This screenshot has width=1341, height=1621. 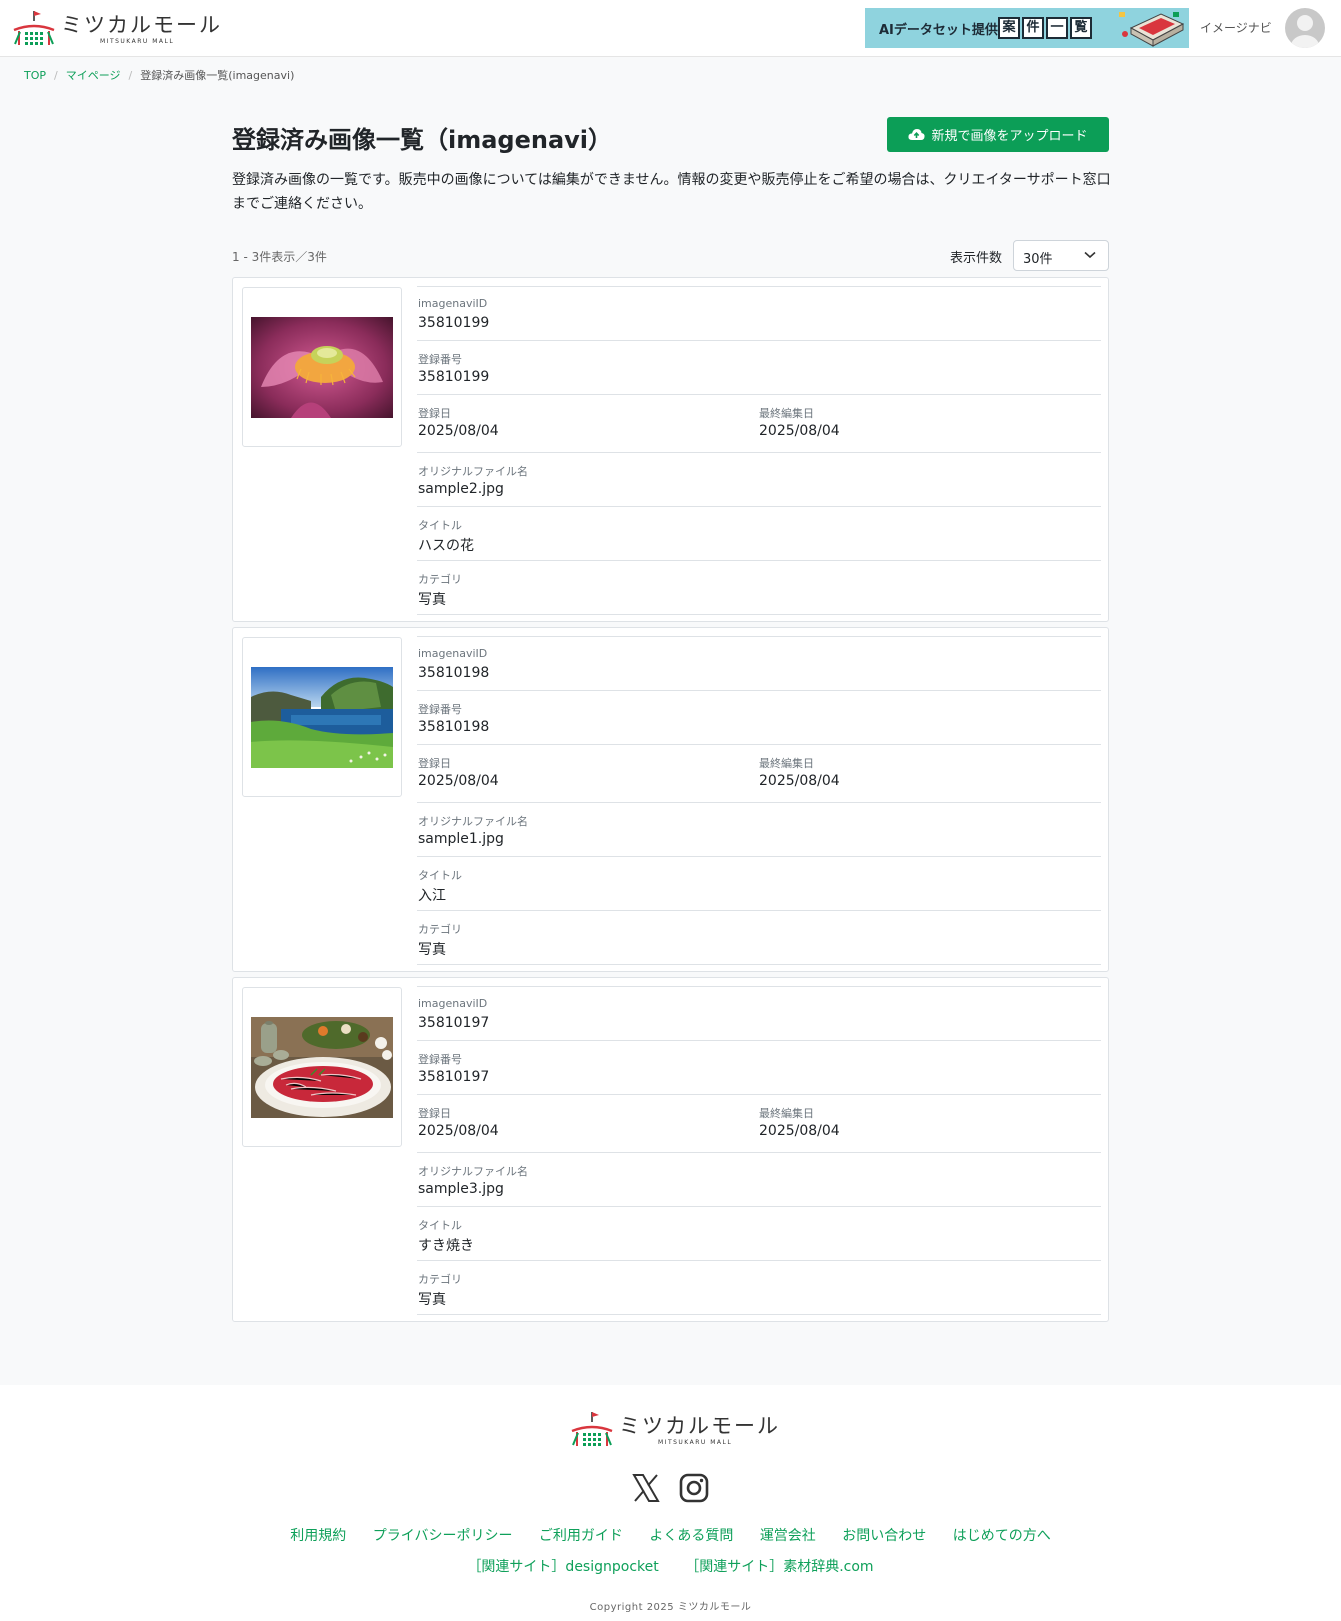 What do you see at coordinates (917, 134) in the screenshot?
I see `cloud-upload-icon` at bounding box center [917, 134].